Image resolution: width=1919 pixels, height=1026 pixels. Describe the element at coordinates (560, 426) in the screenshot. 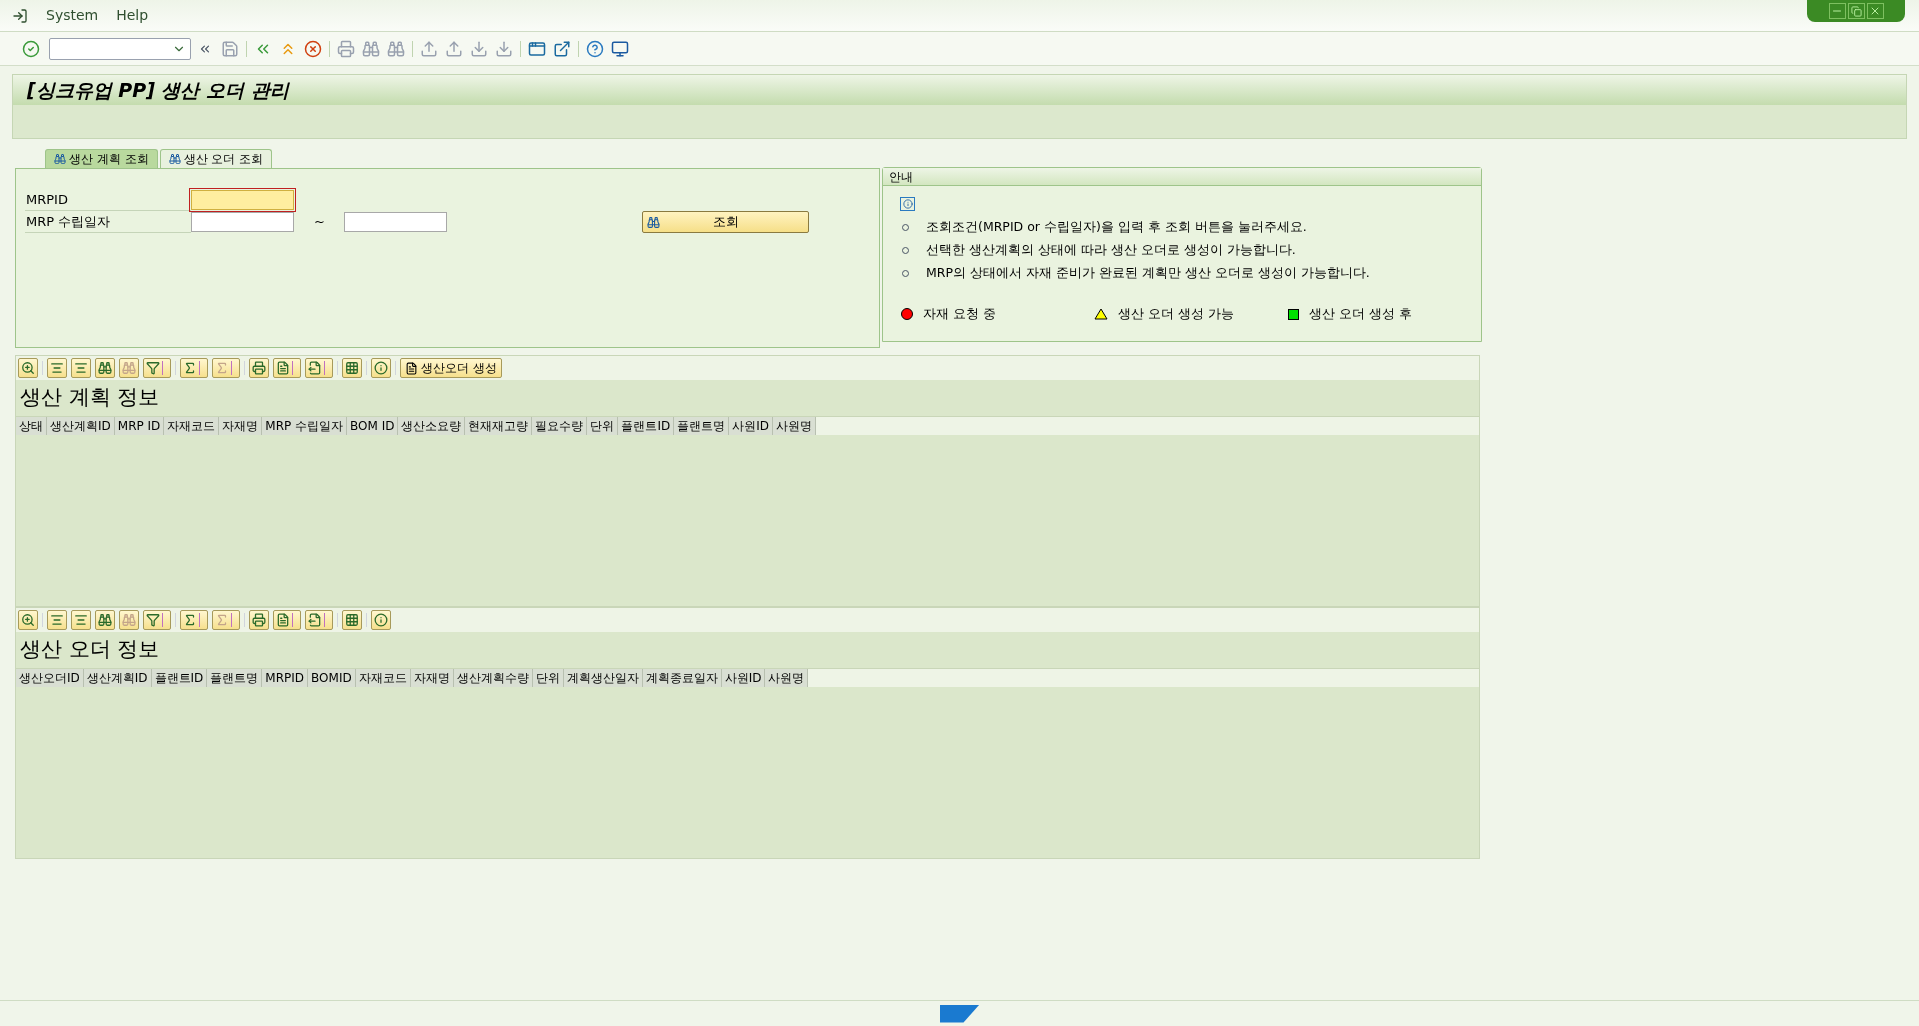

I see `column-header: 필요수량` at that location.